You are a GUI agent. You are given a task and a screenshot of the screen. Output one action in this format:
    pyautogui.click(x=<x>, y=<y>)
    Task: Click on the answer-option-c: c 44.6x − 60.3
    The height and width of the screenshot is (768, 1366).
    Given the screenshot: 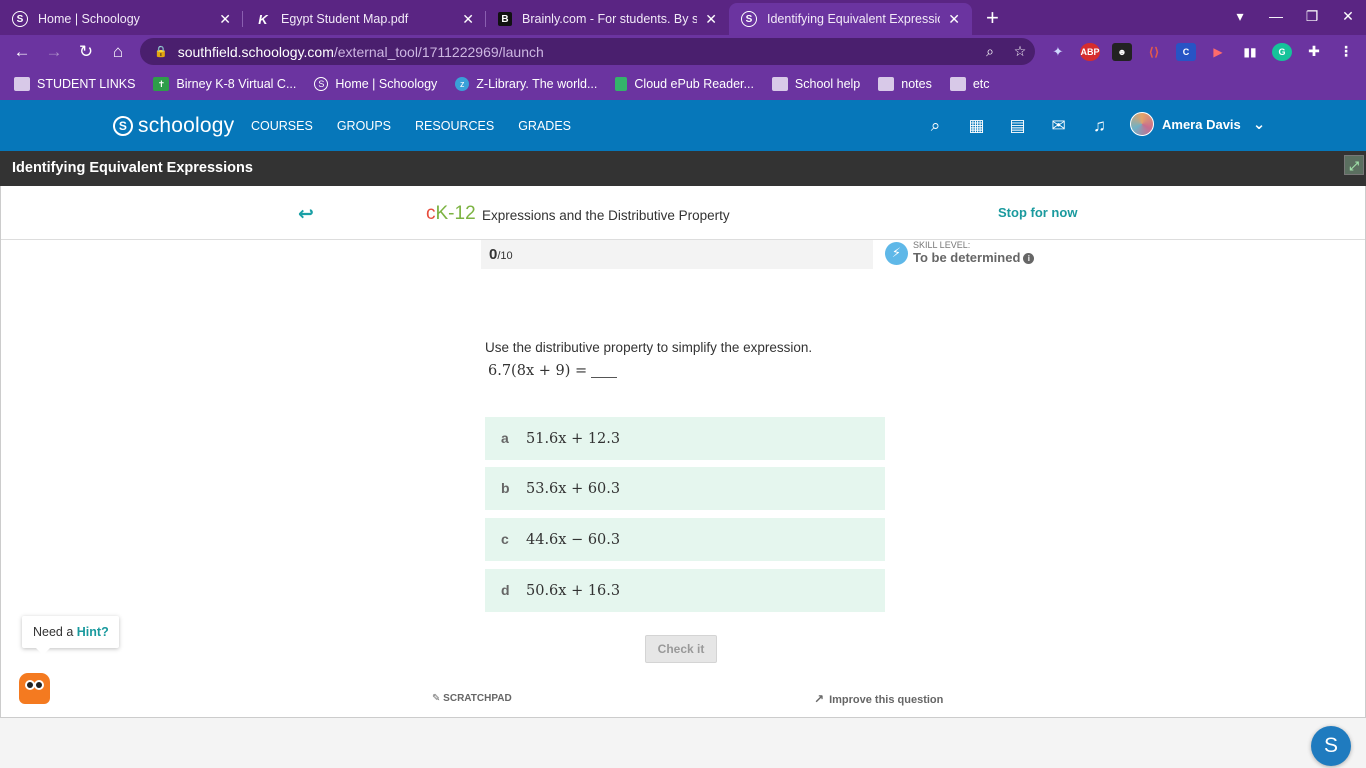 What is the action you would take?
    pyautogui.click(x=685, y=539)
    